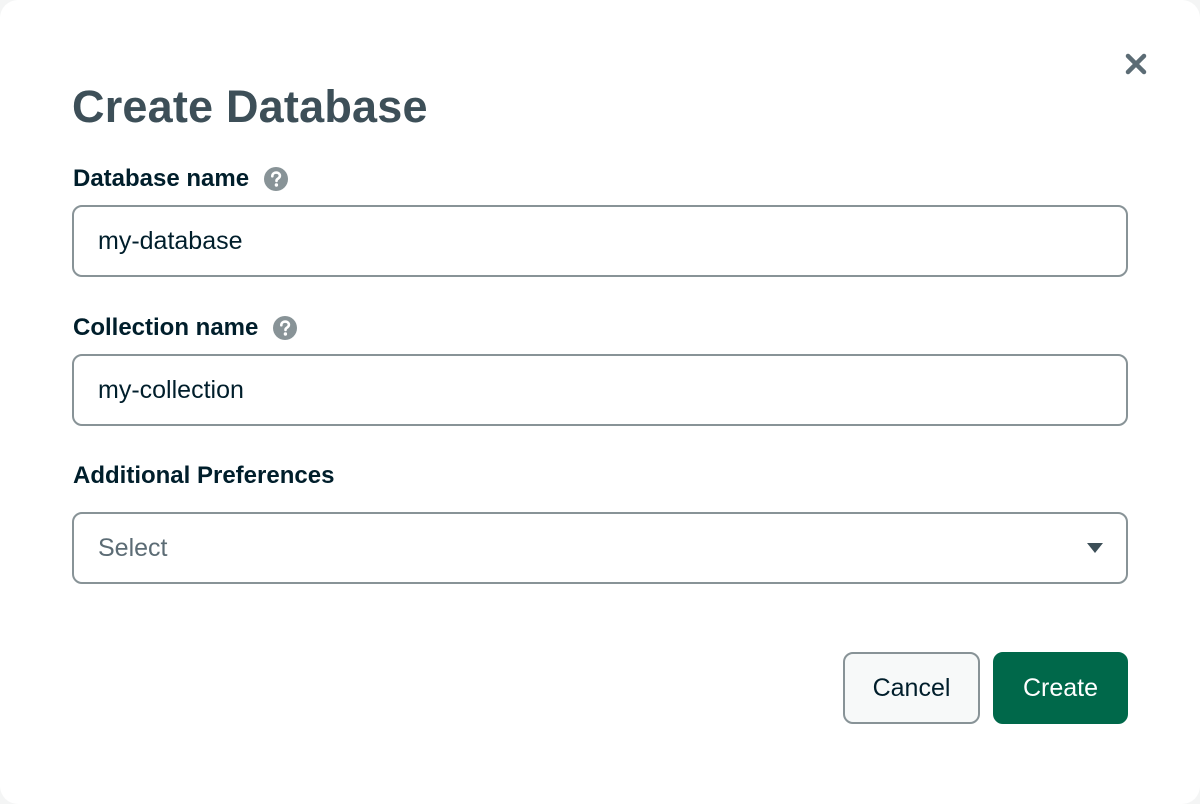  Describe the element at coordinates (250, 106) in the screenshot. I see `dialog-title: Create Database` at that location.